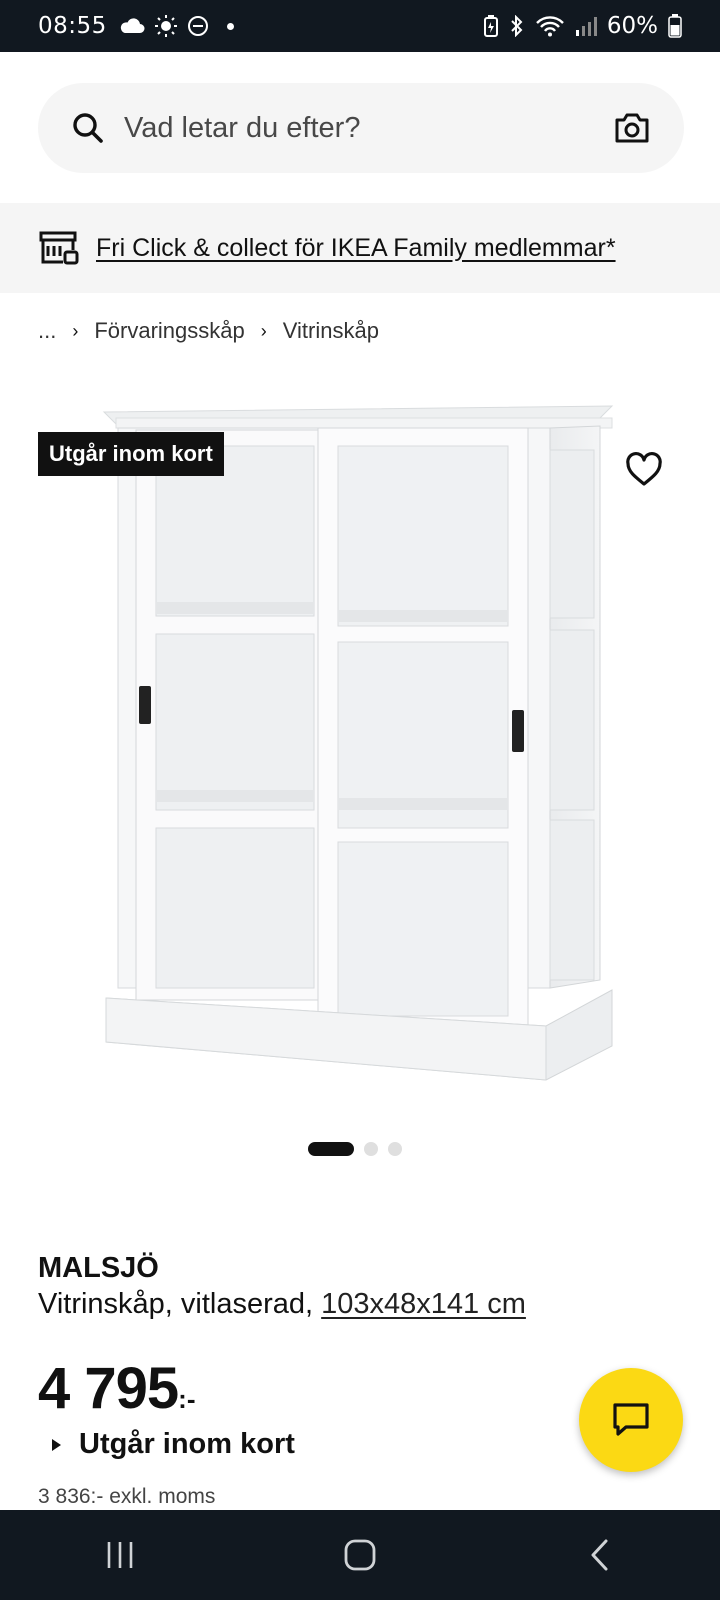  I want to click on breadcrumb-item-storage: Förvaringsskåp, so click(169, 331).